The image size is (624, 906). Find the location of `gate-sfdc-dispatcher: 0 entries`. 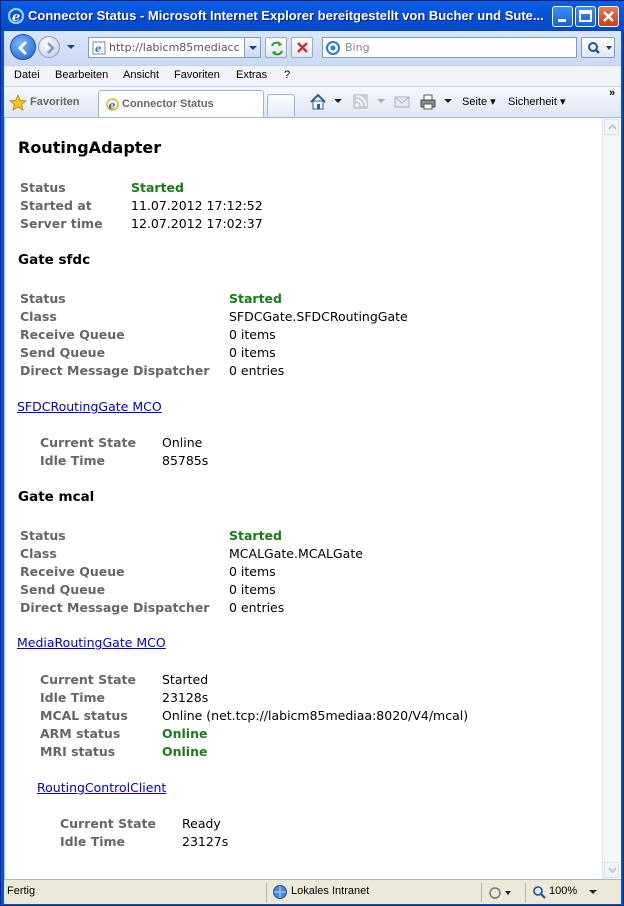

gate-sfdc-dispatcher: 0 entries is located at coordinates (257, 370).